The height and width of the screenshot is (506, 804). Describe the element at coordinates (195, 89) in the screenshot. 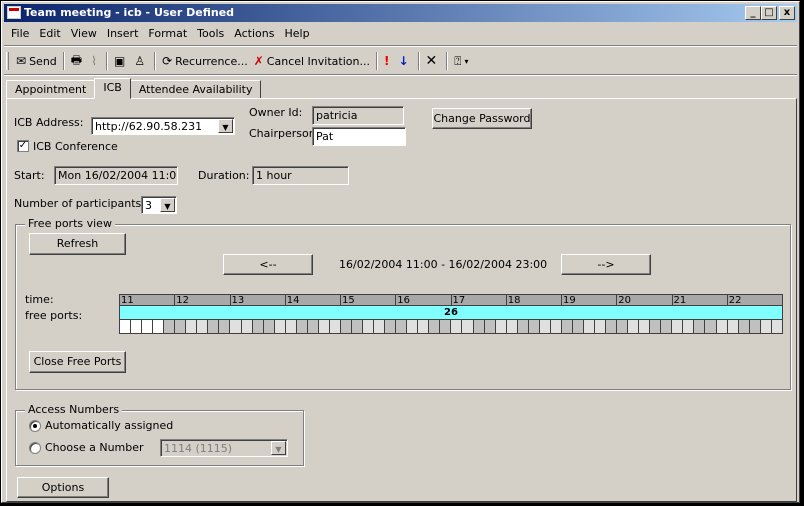

I see `tab-attendee-availability: Attendee Availability` at that location.